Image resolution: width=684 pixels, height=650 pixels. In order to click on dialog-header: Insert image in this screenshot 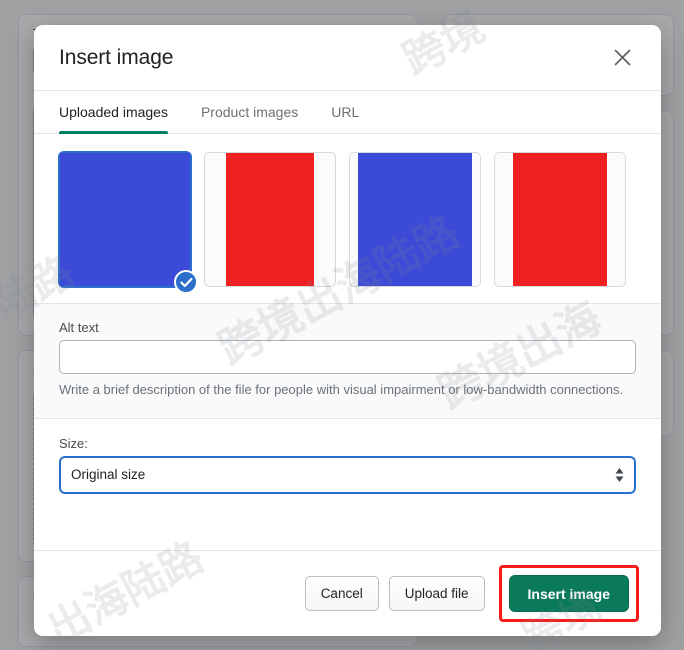, I will do `click(347, 57)`.